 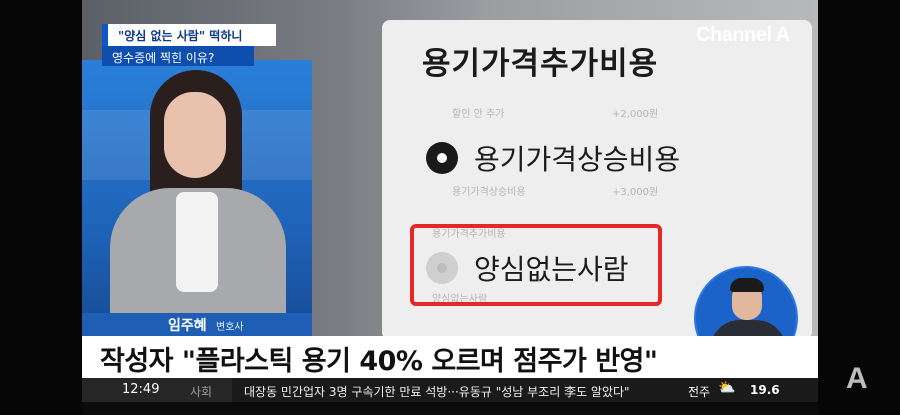 I want to click on screen-title: 용기가격추가비용, so click(x=540, y=64).